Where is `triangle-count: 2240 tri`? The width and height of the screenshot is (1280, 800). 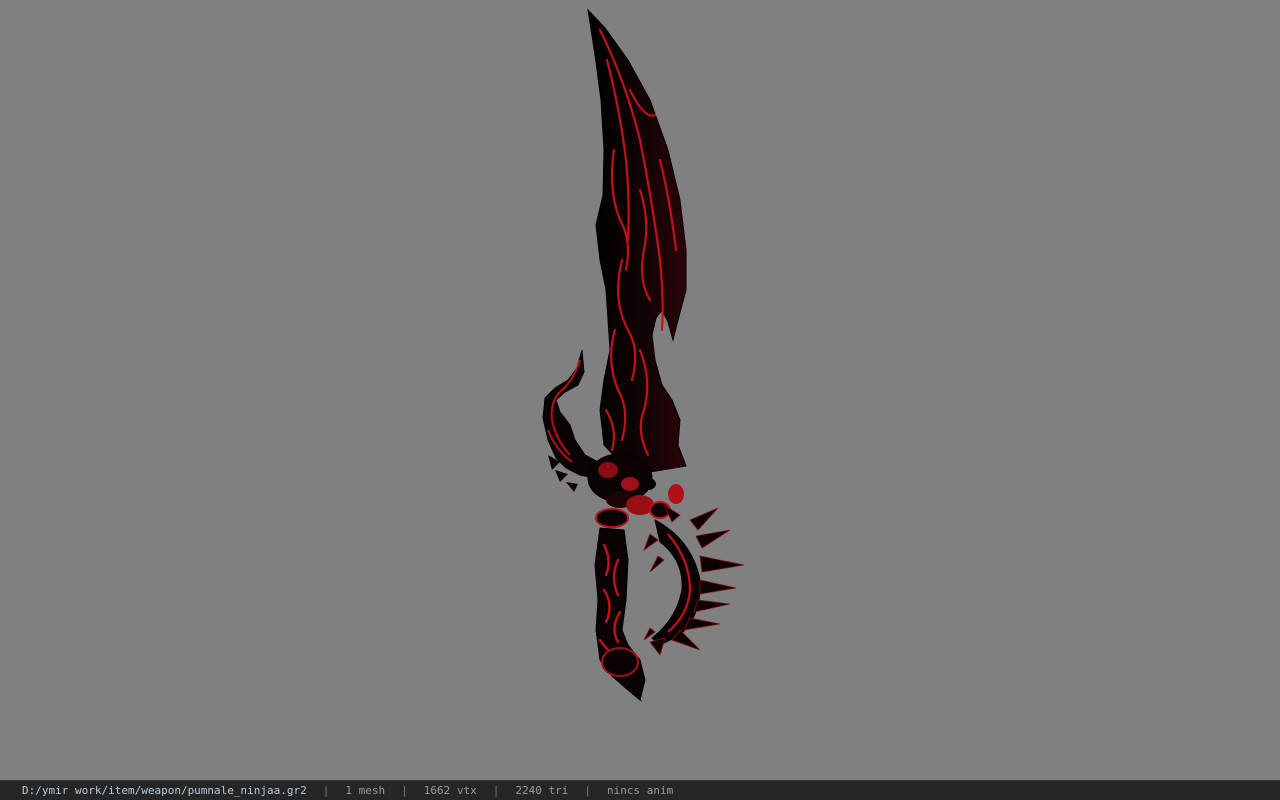 triangle-count: 2240 tri is located at coordinates (542, 790).